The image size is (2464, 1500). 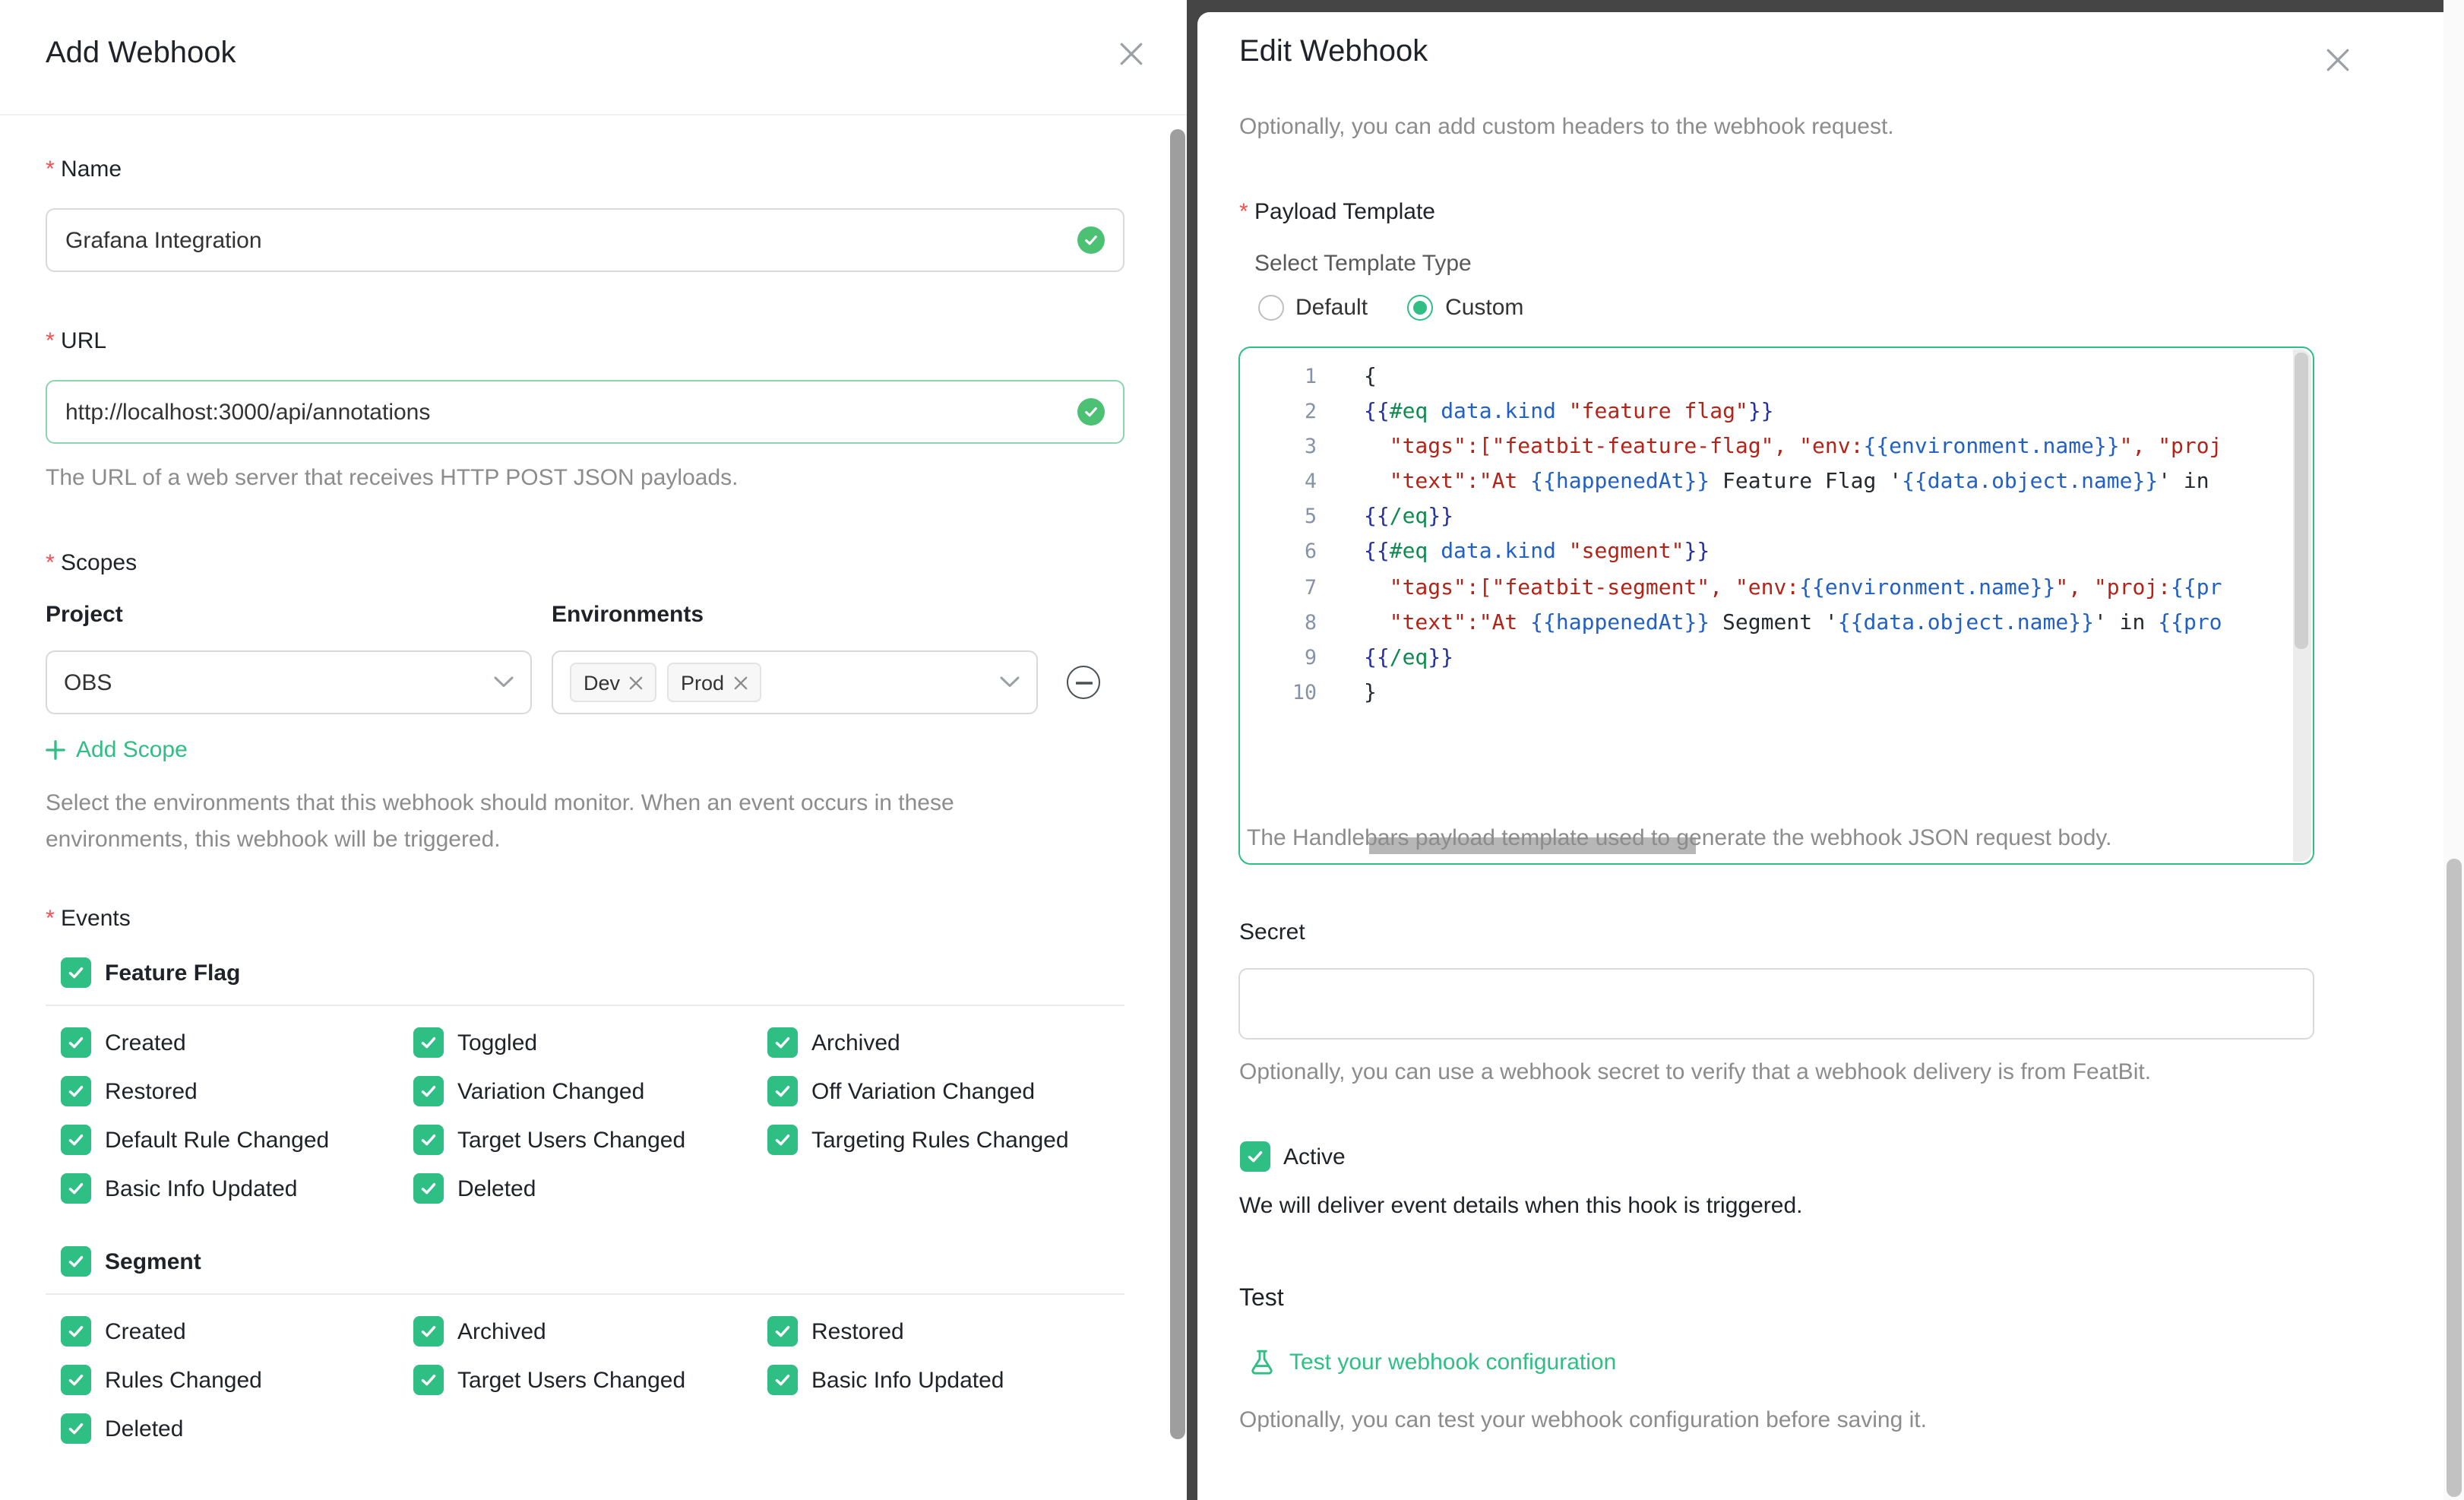 I want to click on test-section-label: Test, so click(x=1261, y=1299).